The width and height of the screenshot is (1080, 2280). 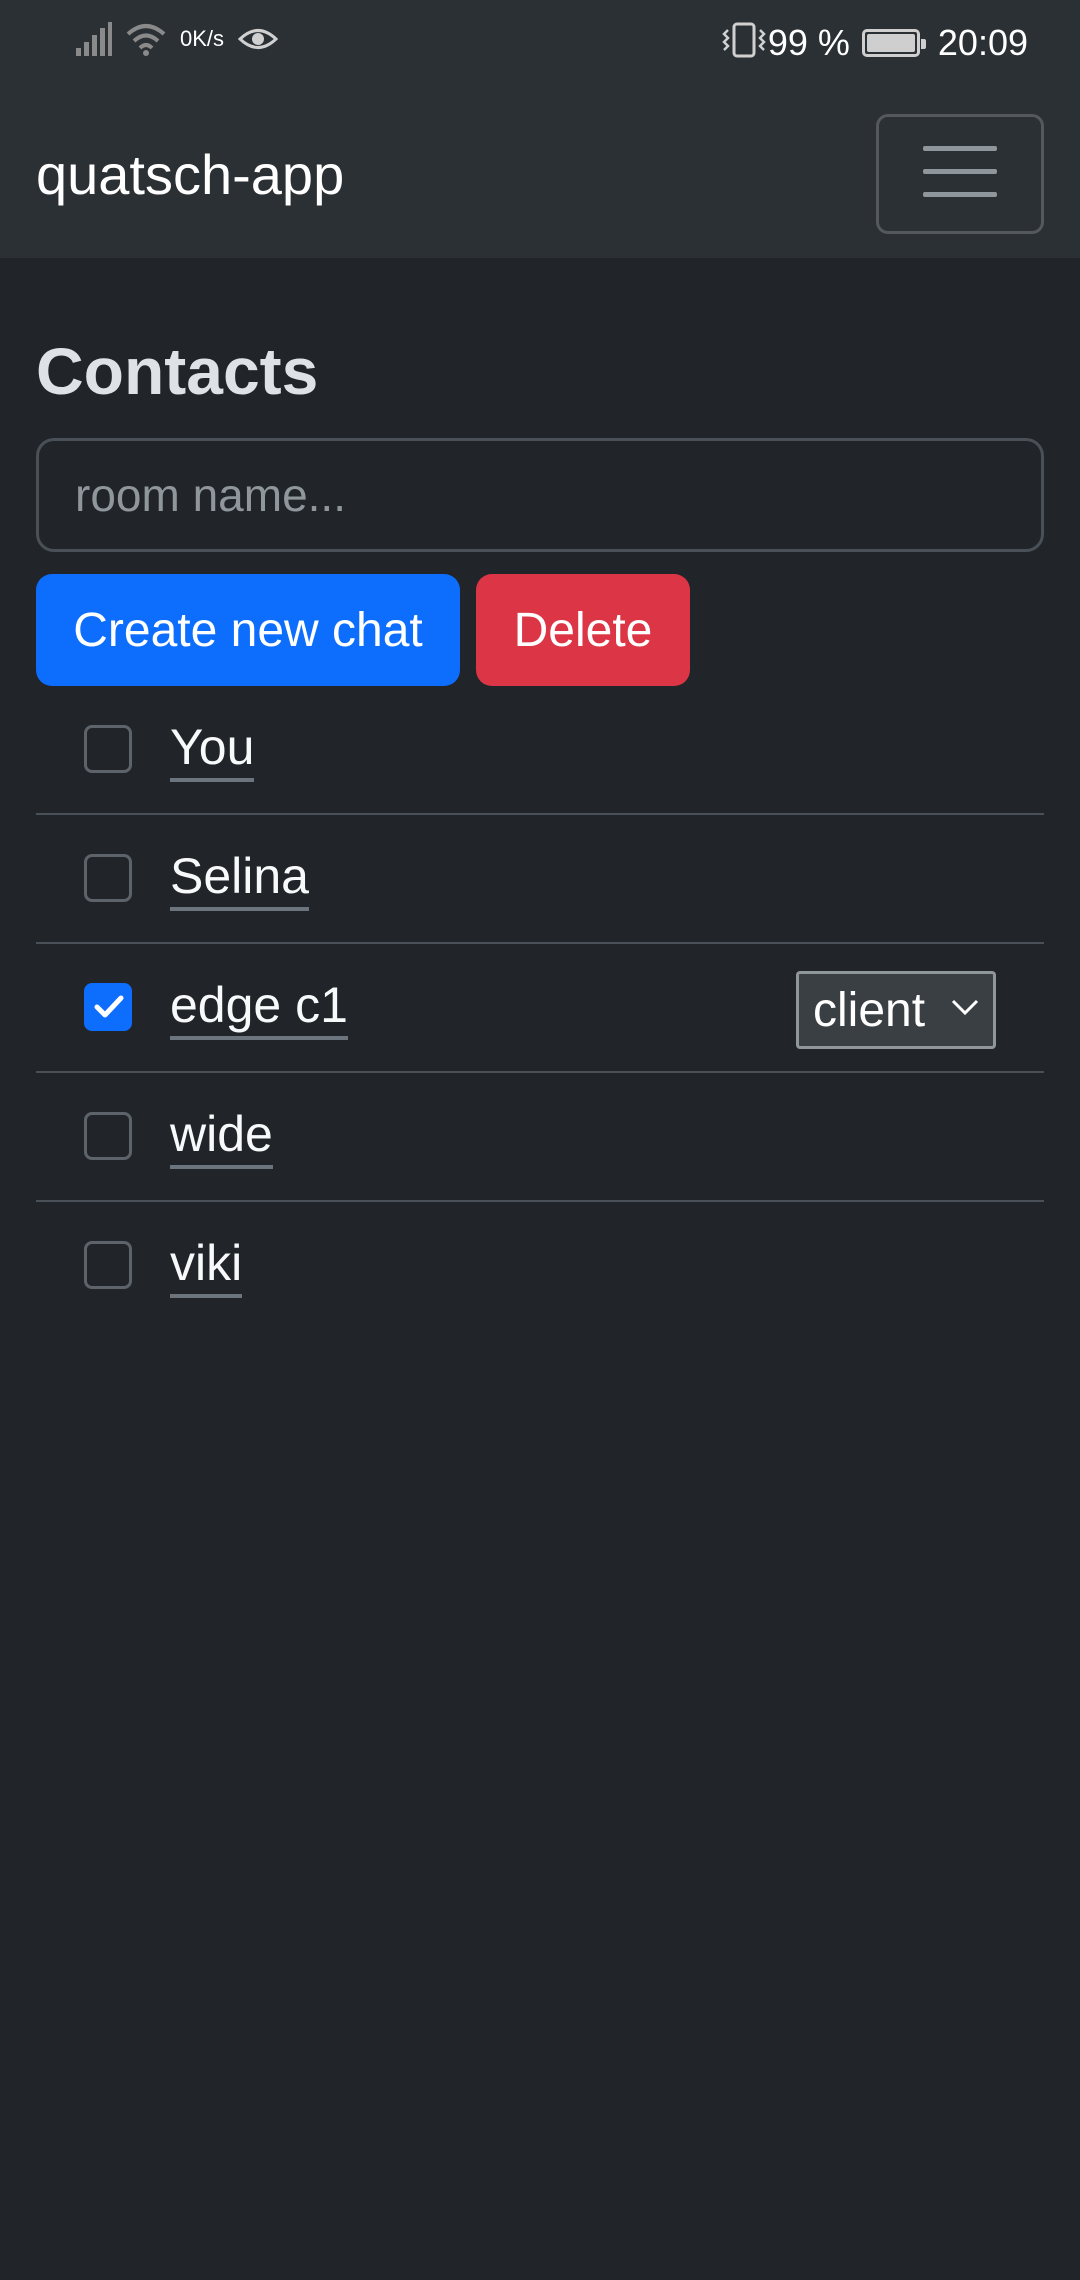 What do you see at coordinates (540, 750) in the screenshot?
I see `contact-row: You` at bounding box center [540, 750].